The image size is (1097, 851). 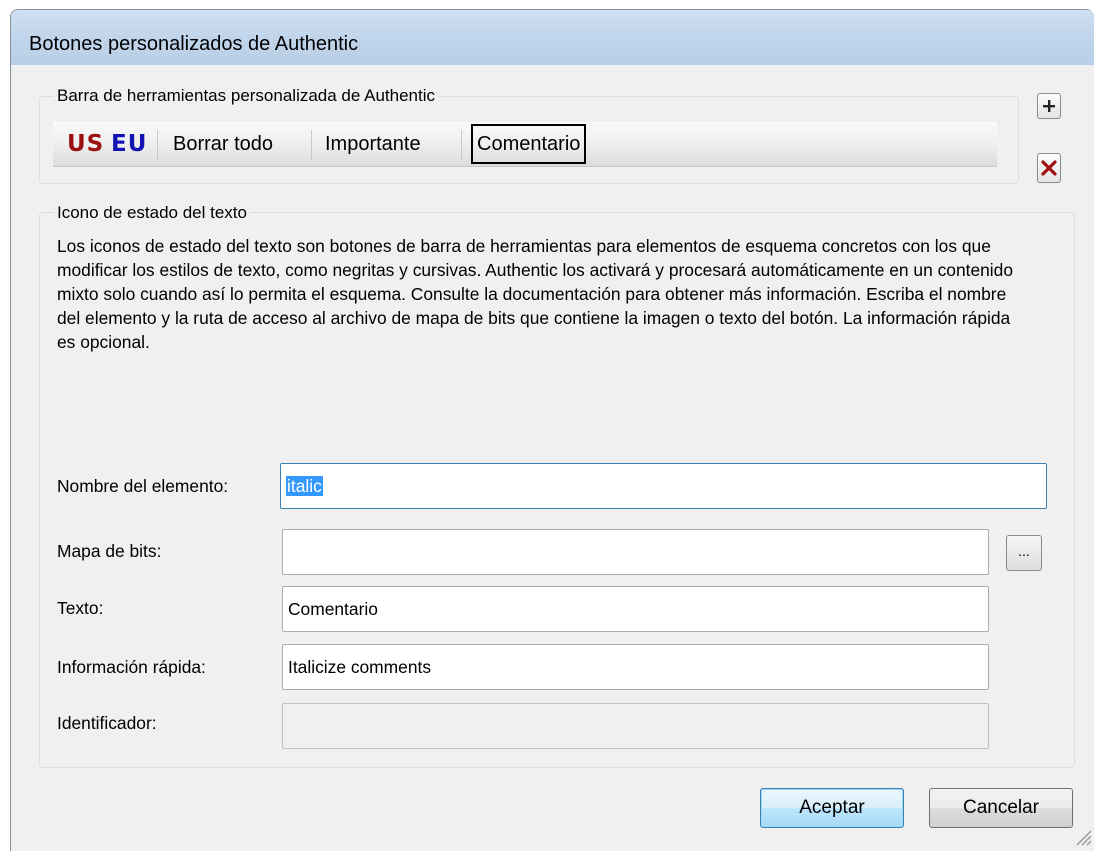 I want to click on toolbar-button-us: US, so click(x=85, y=144).